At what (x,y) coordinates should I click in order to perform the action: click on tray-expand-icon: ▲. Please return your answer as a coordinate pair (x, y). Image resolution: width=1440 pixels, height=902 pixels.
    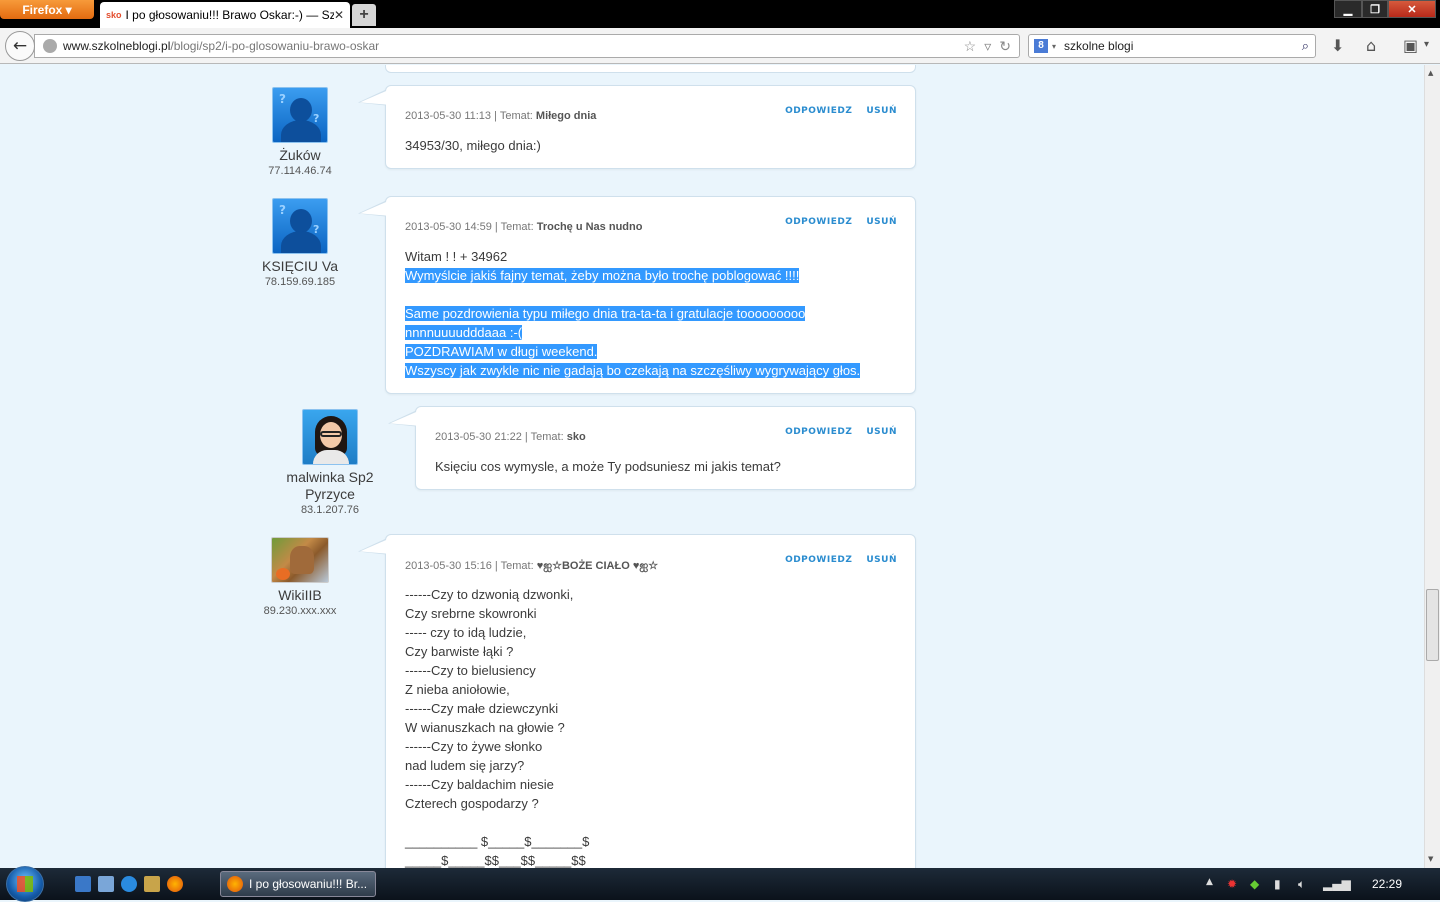
    Looking at the image, I should click on (1209, 882).